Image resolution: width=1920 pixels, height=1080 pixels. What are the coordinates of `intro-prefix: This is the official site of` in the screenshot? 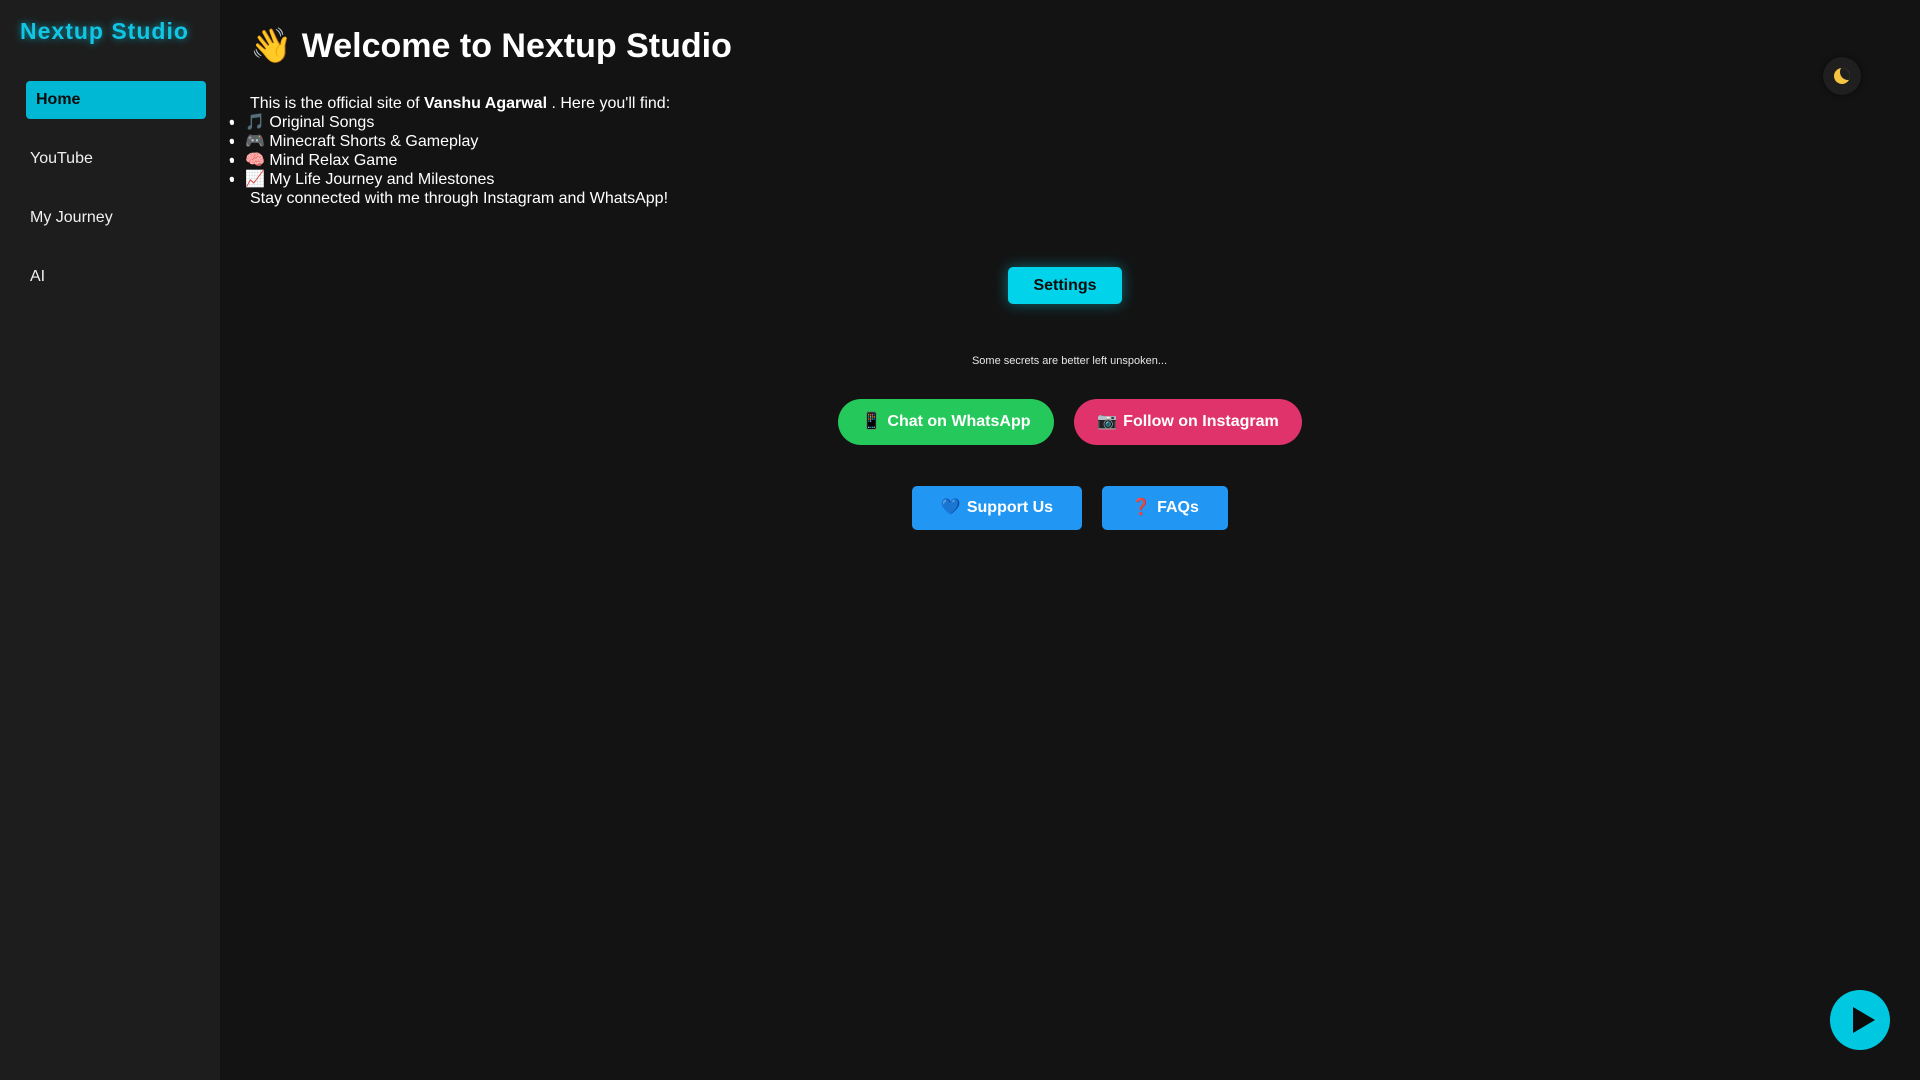 It's located at (335, 103).